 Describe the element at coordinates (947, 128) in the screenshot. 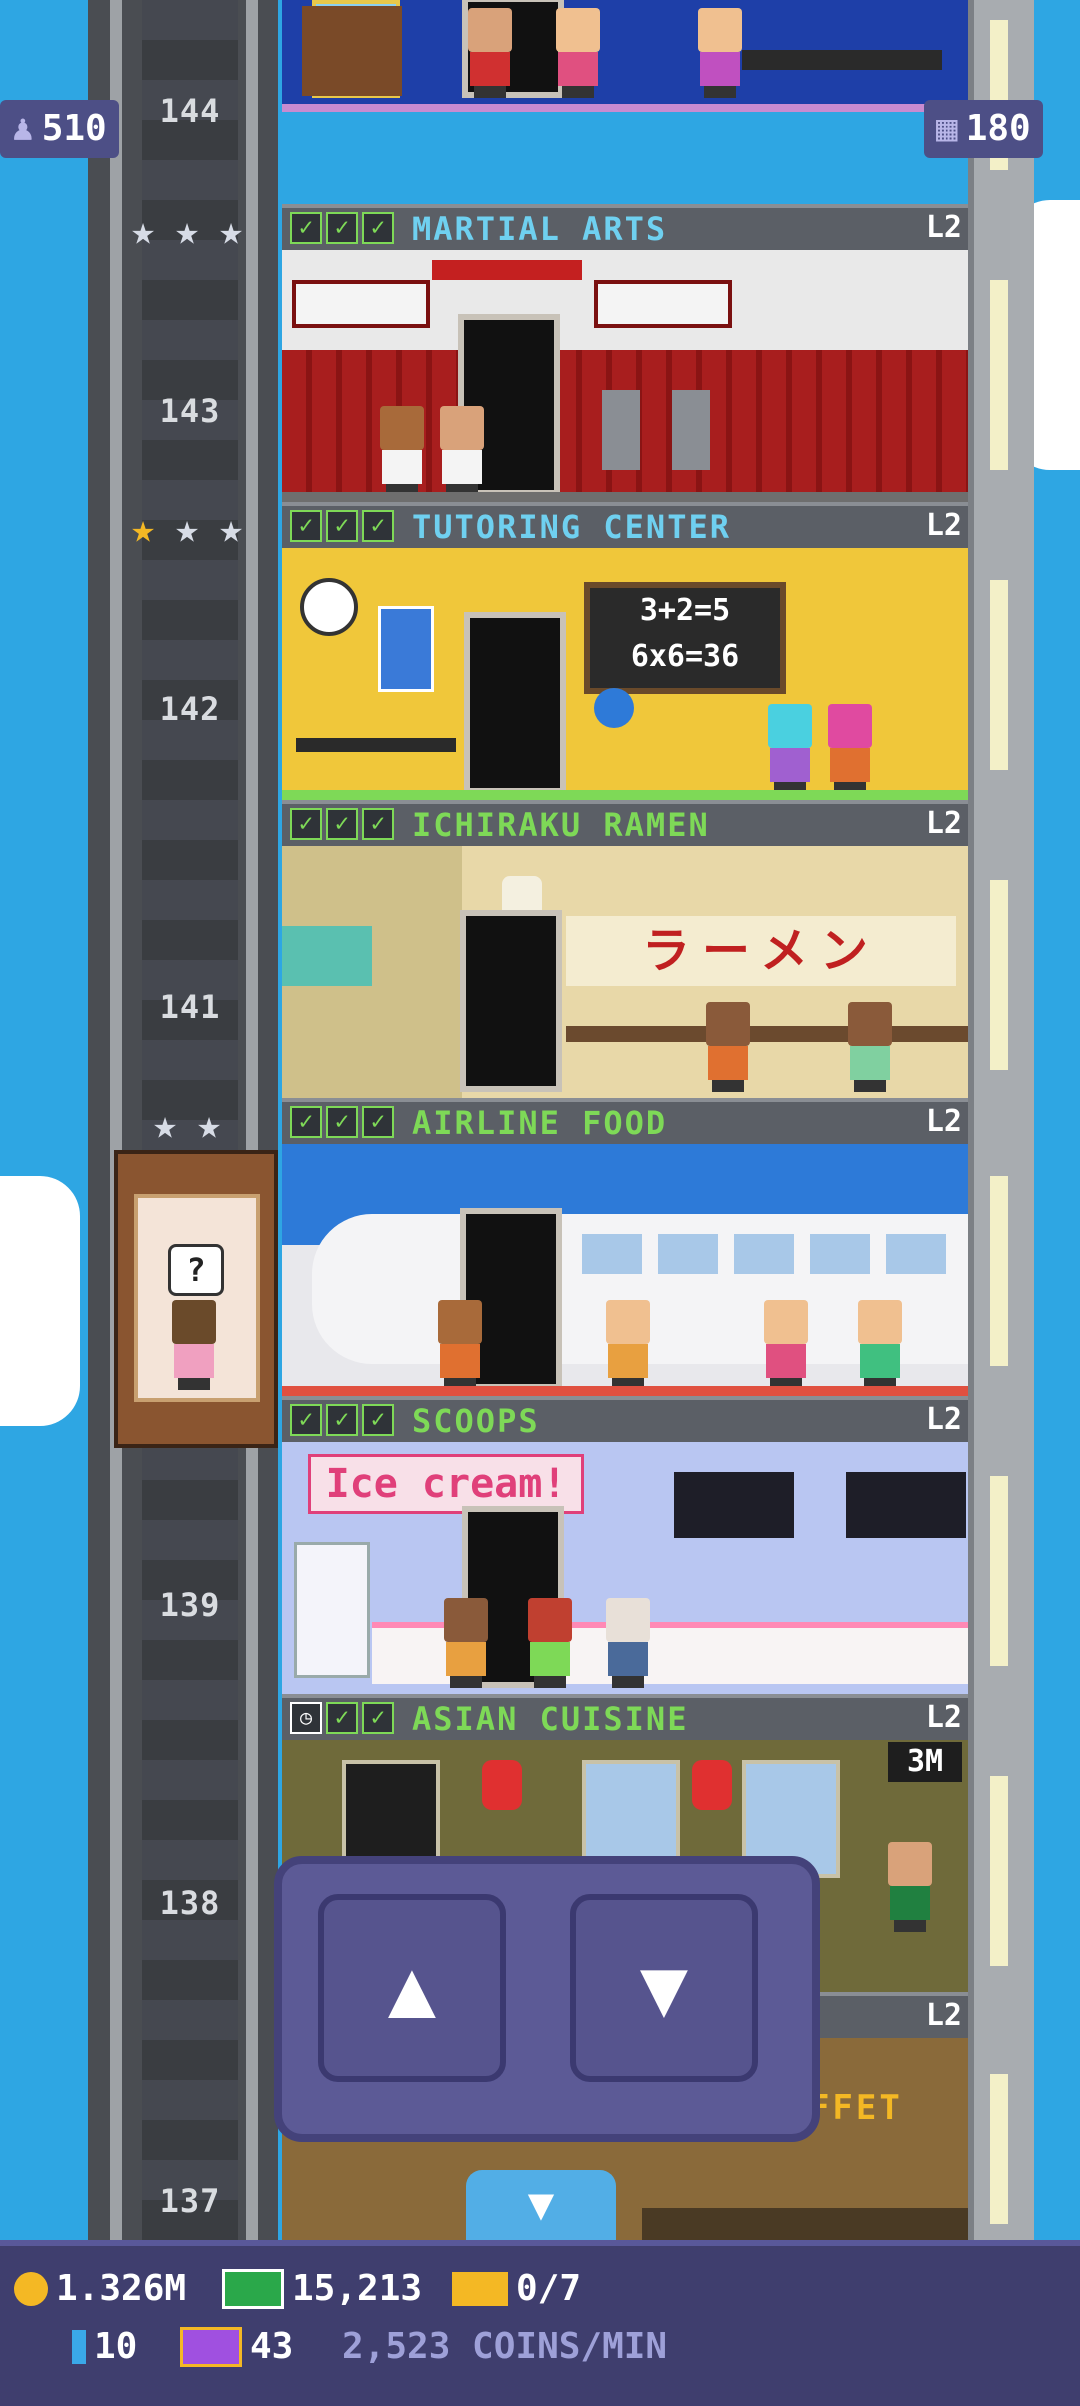

I see `building-icon: ▦` at that location.